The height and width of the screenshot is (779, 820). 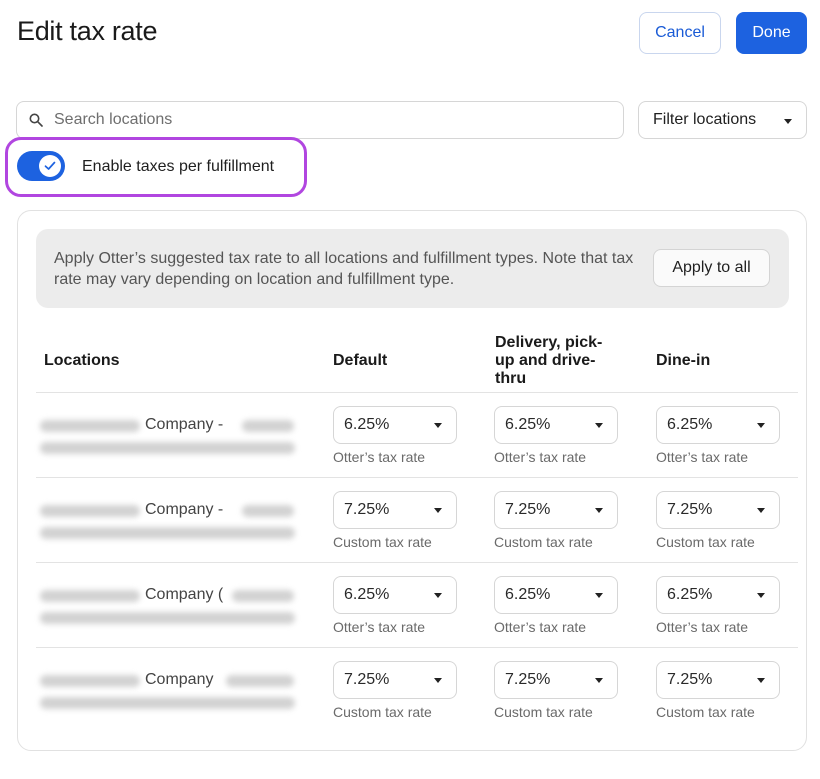 I want to click on toggle-knob, so click(x=50, y=166).